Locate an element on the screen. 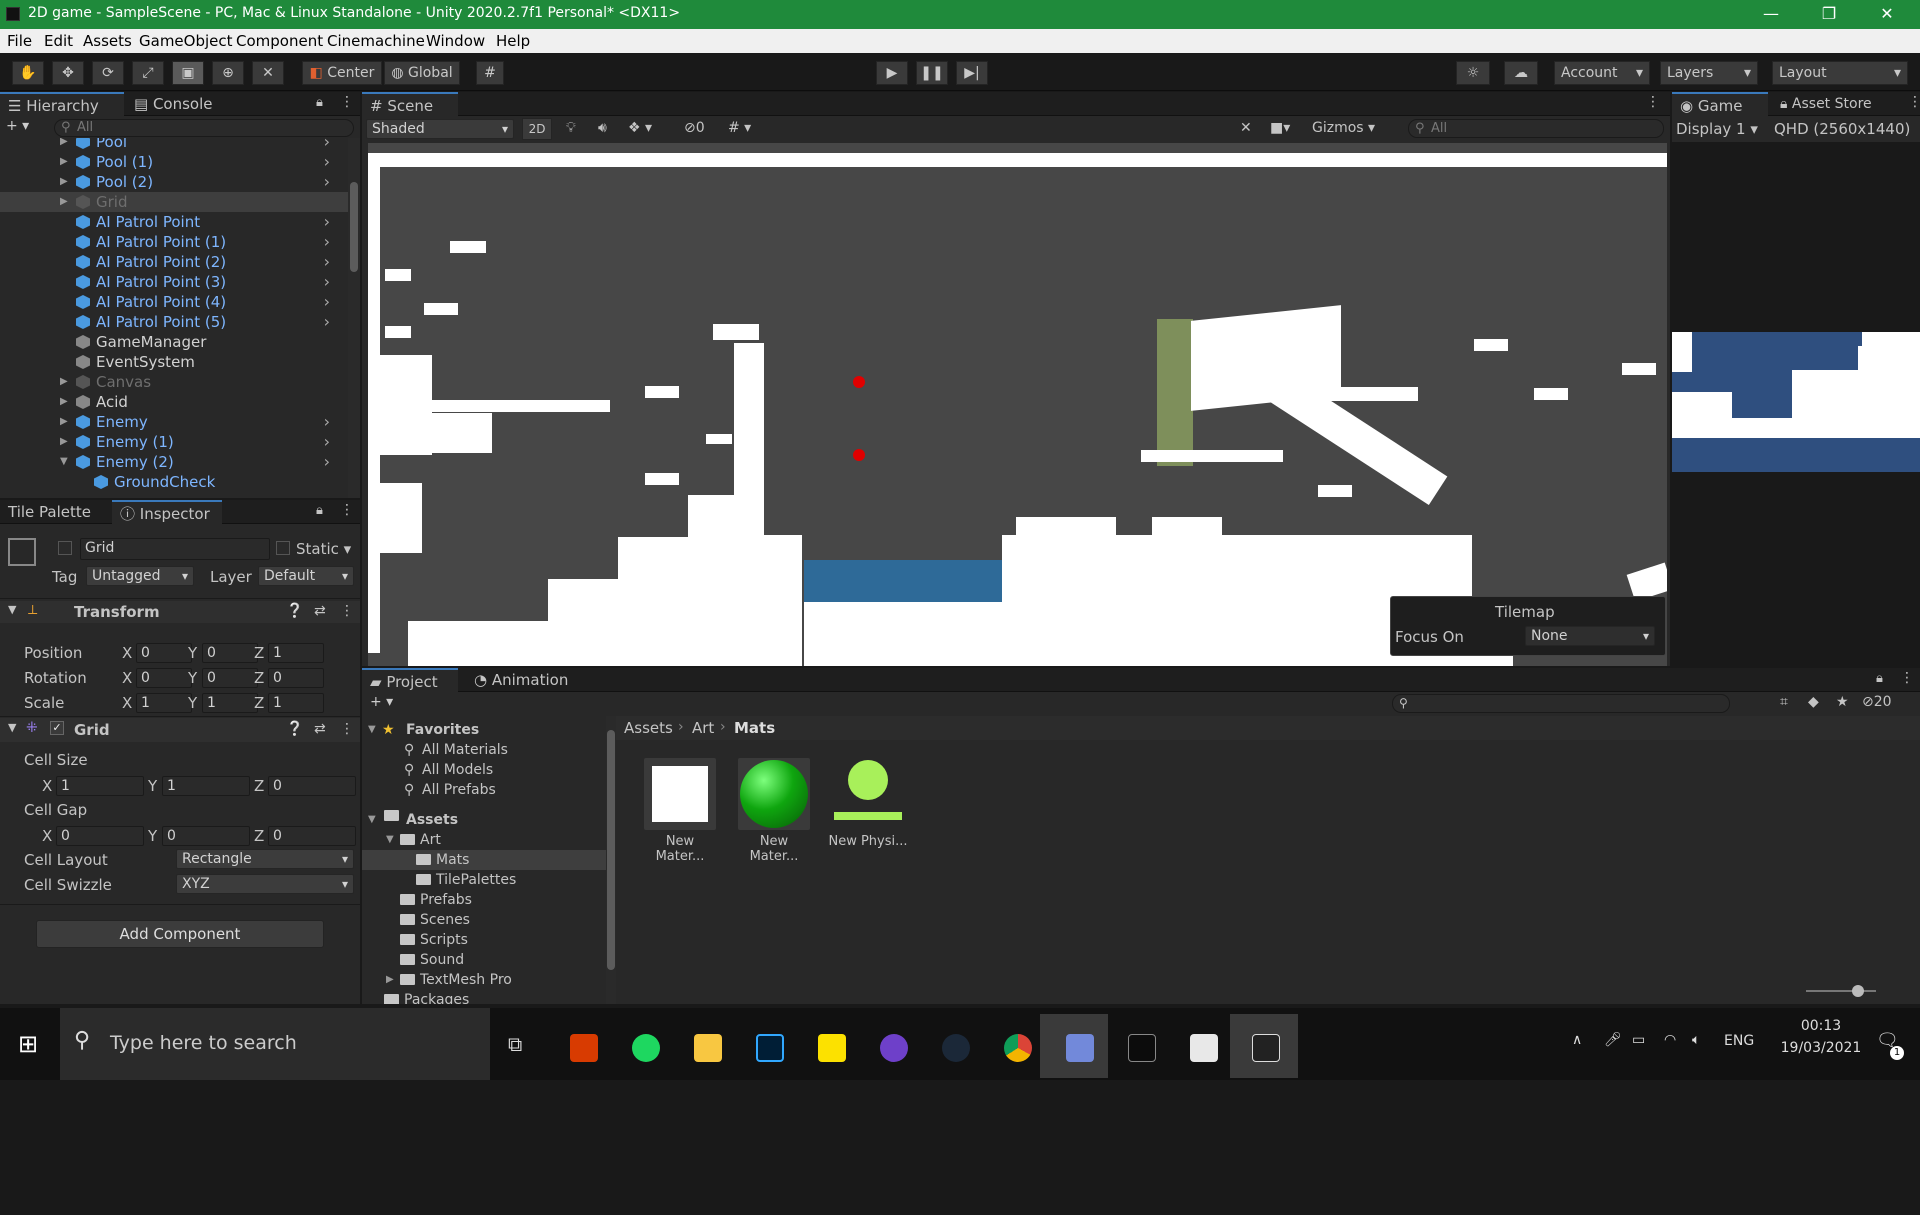  hierarchy-item: ▼ Enemy (2) › is located at coordinates (174, 462).